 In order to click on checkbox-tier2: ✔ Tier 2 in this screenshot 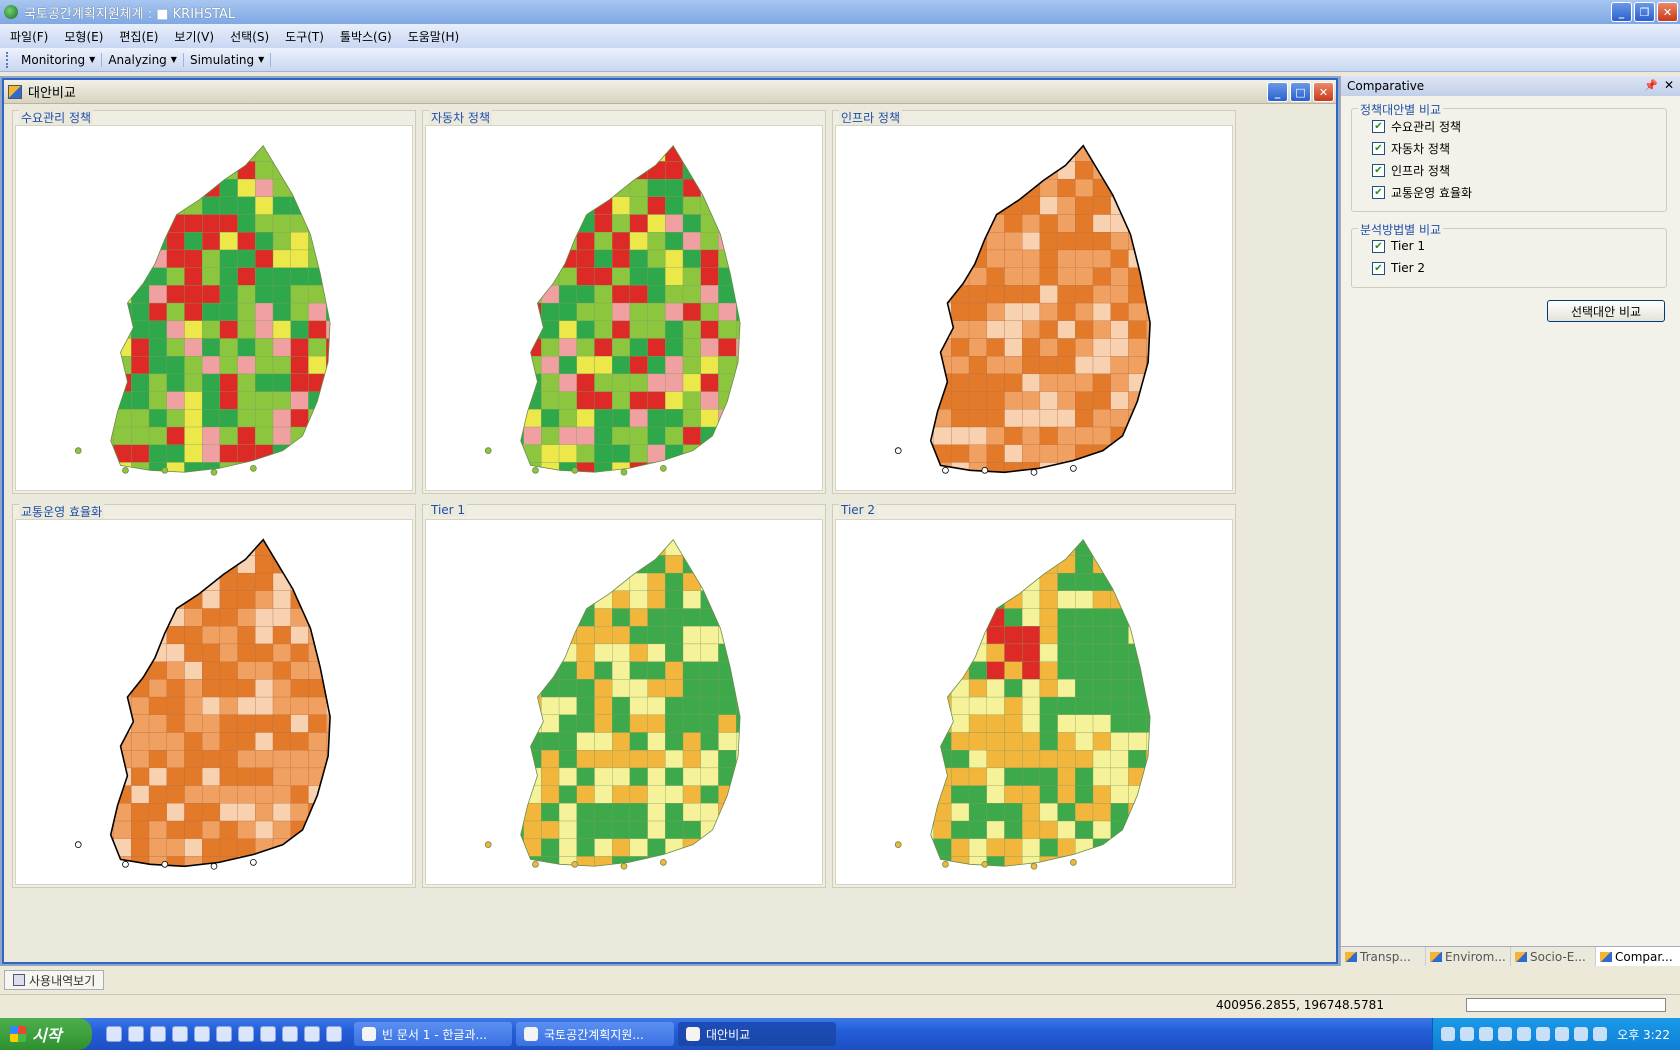, I will do `click(1509, 268)`.